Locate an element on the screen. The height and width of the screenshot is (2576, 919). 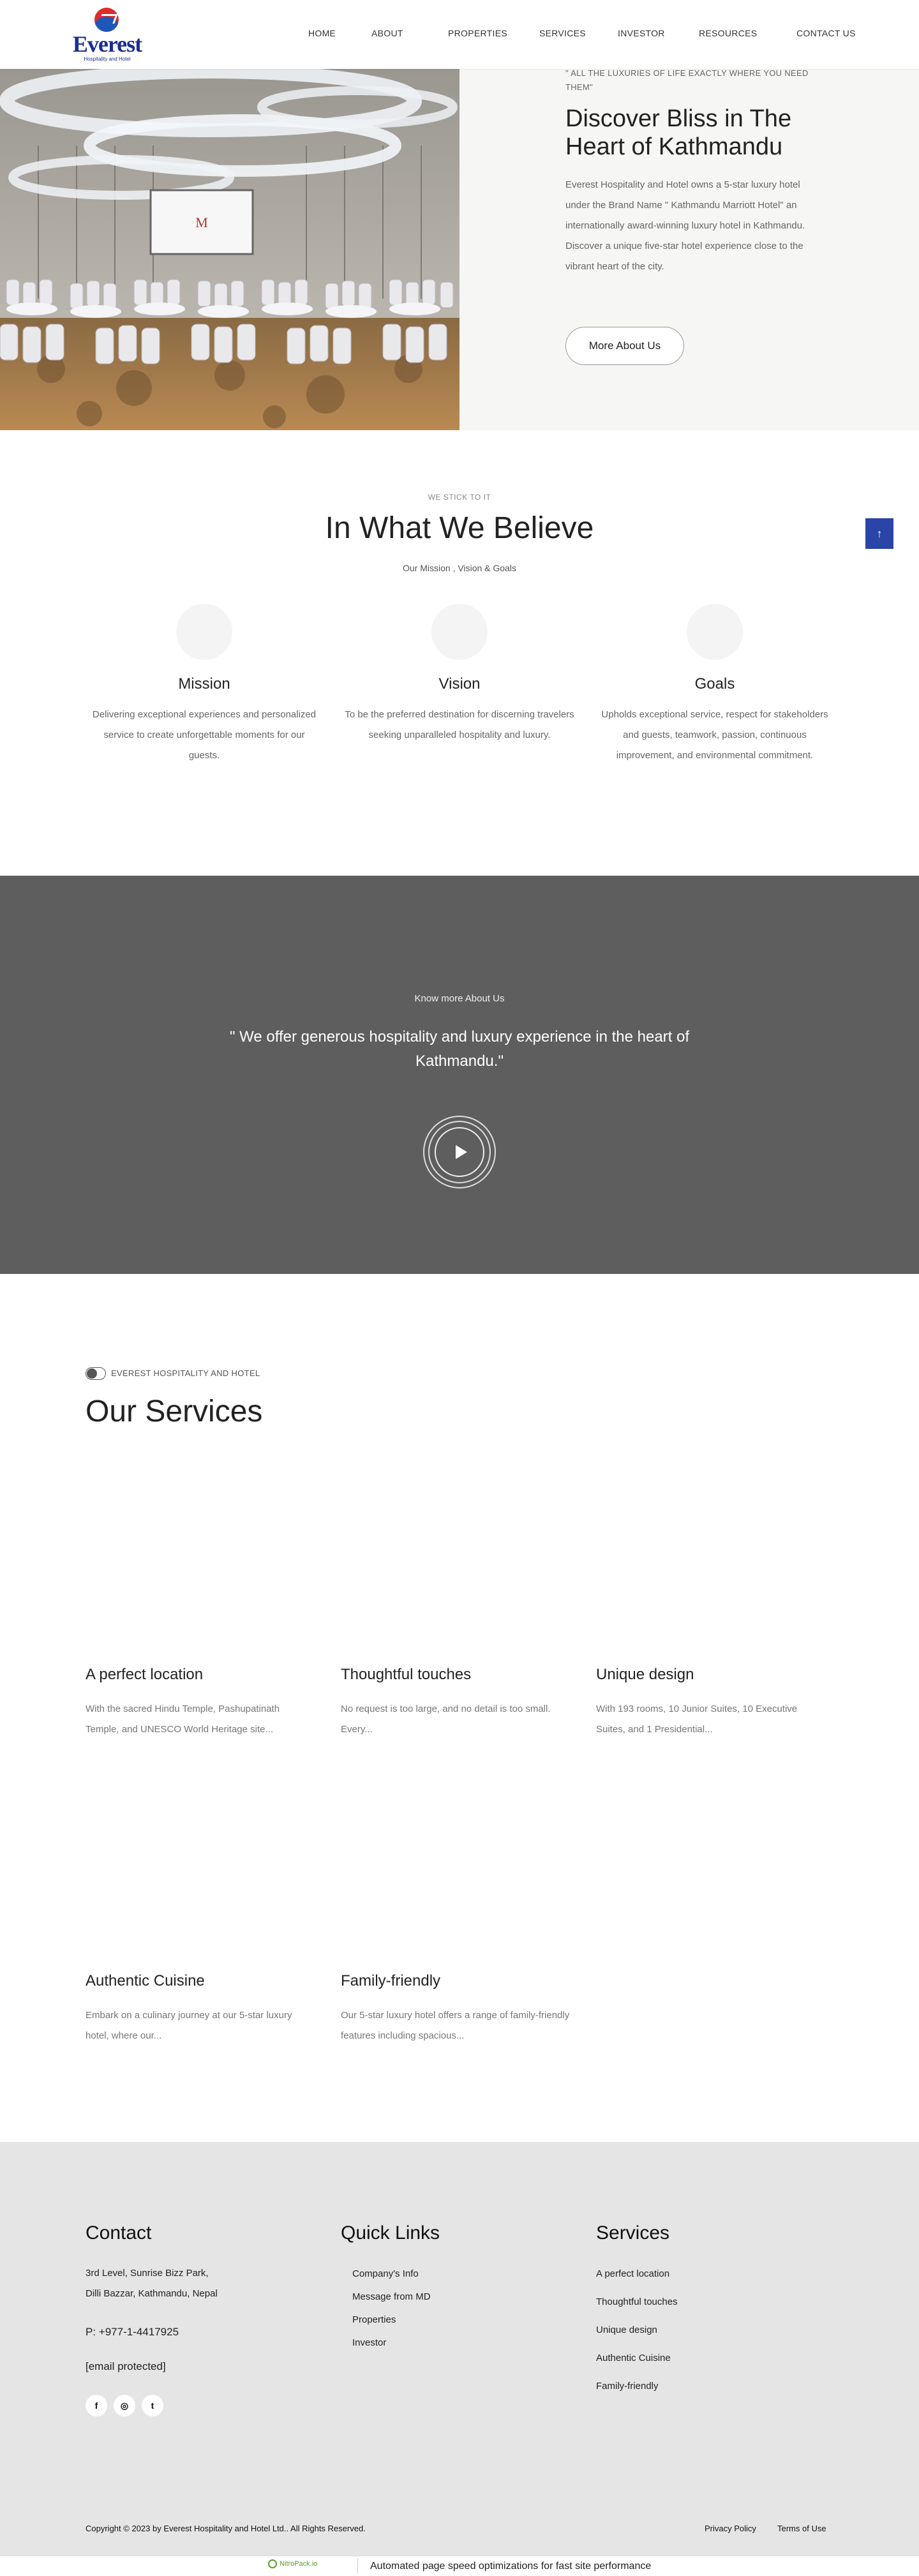
nav-resources: RESOURCES is located at coordinates (728, 33).